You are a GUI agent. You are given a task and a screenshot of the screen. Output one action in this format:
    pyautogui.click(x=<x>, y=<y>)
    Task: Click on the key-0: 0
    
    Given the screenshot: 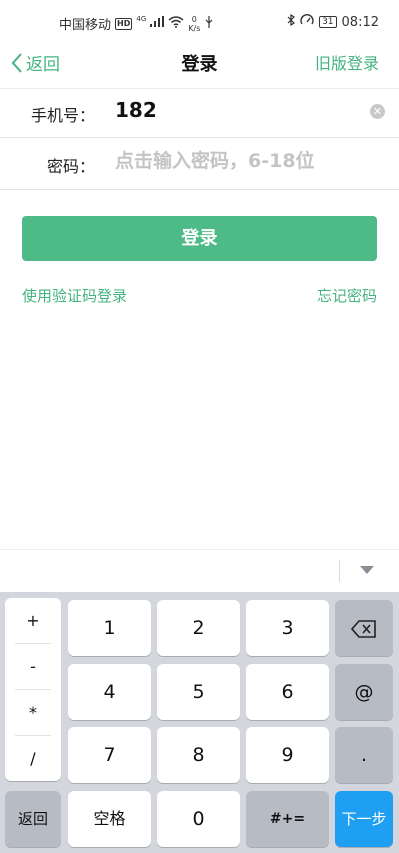 What is the action you would take?
    pyautogui.click(x=198, y=819)
    